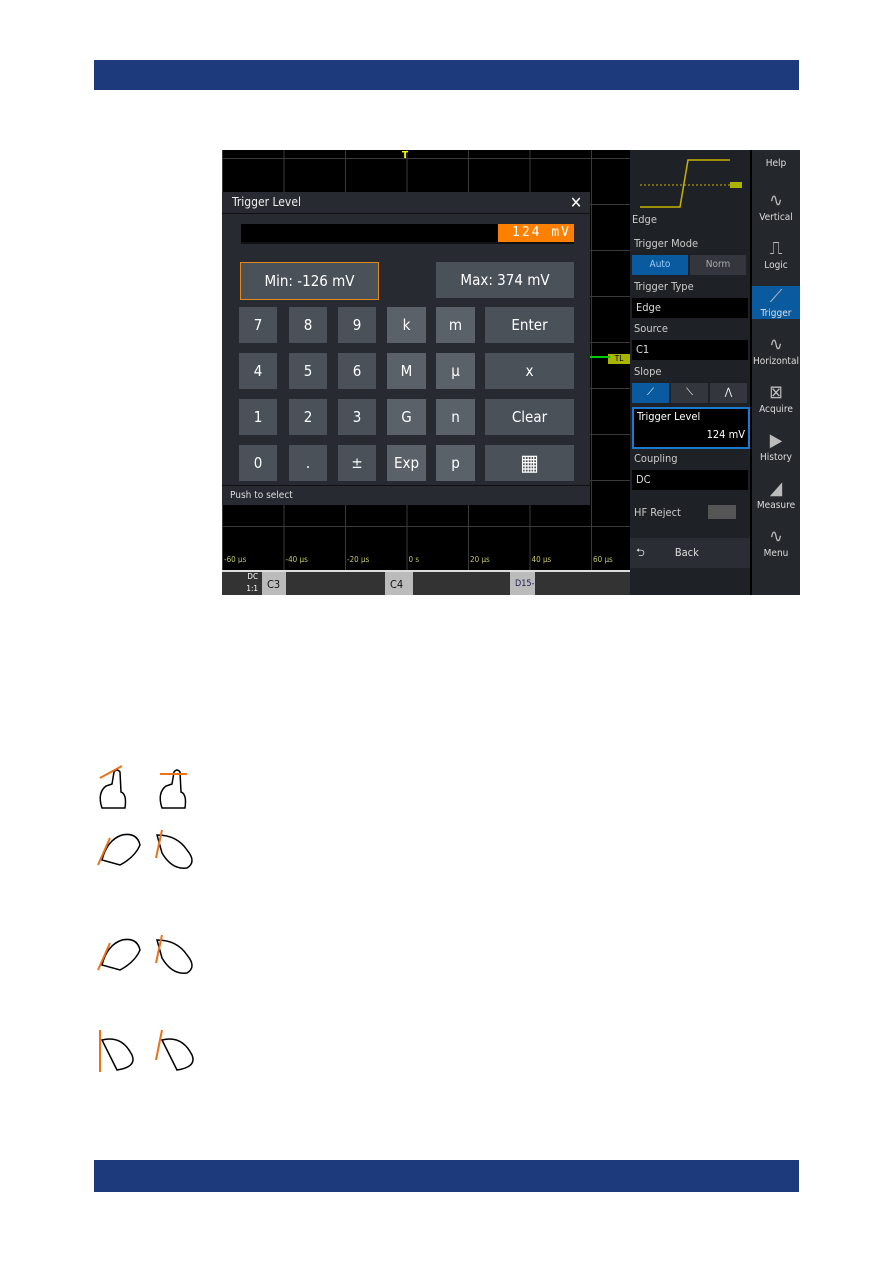 Image resolution: width=893 pixels, height=1263 pixels. What do you see at coordinates (690, 350) in the screenshot?
I see `source-select: C1` at bounding box center [690, 350].